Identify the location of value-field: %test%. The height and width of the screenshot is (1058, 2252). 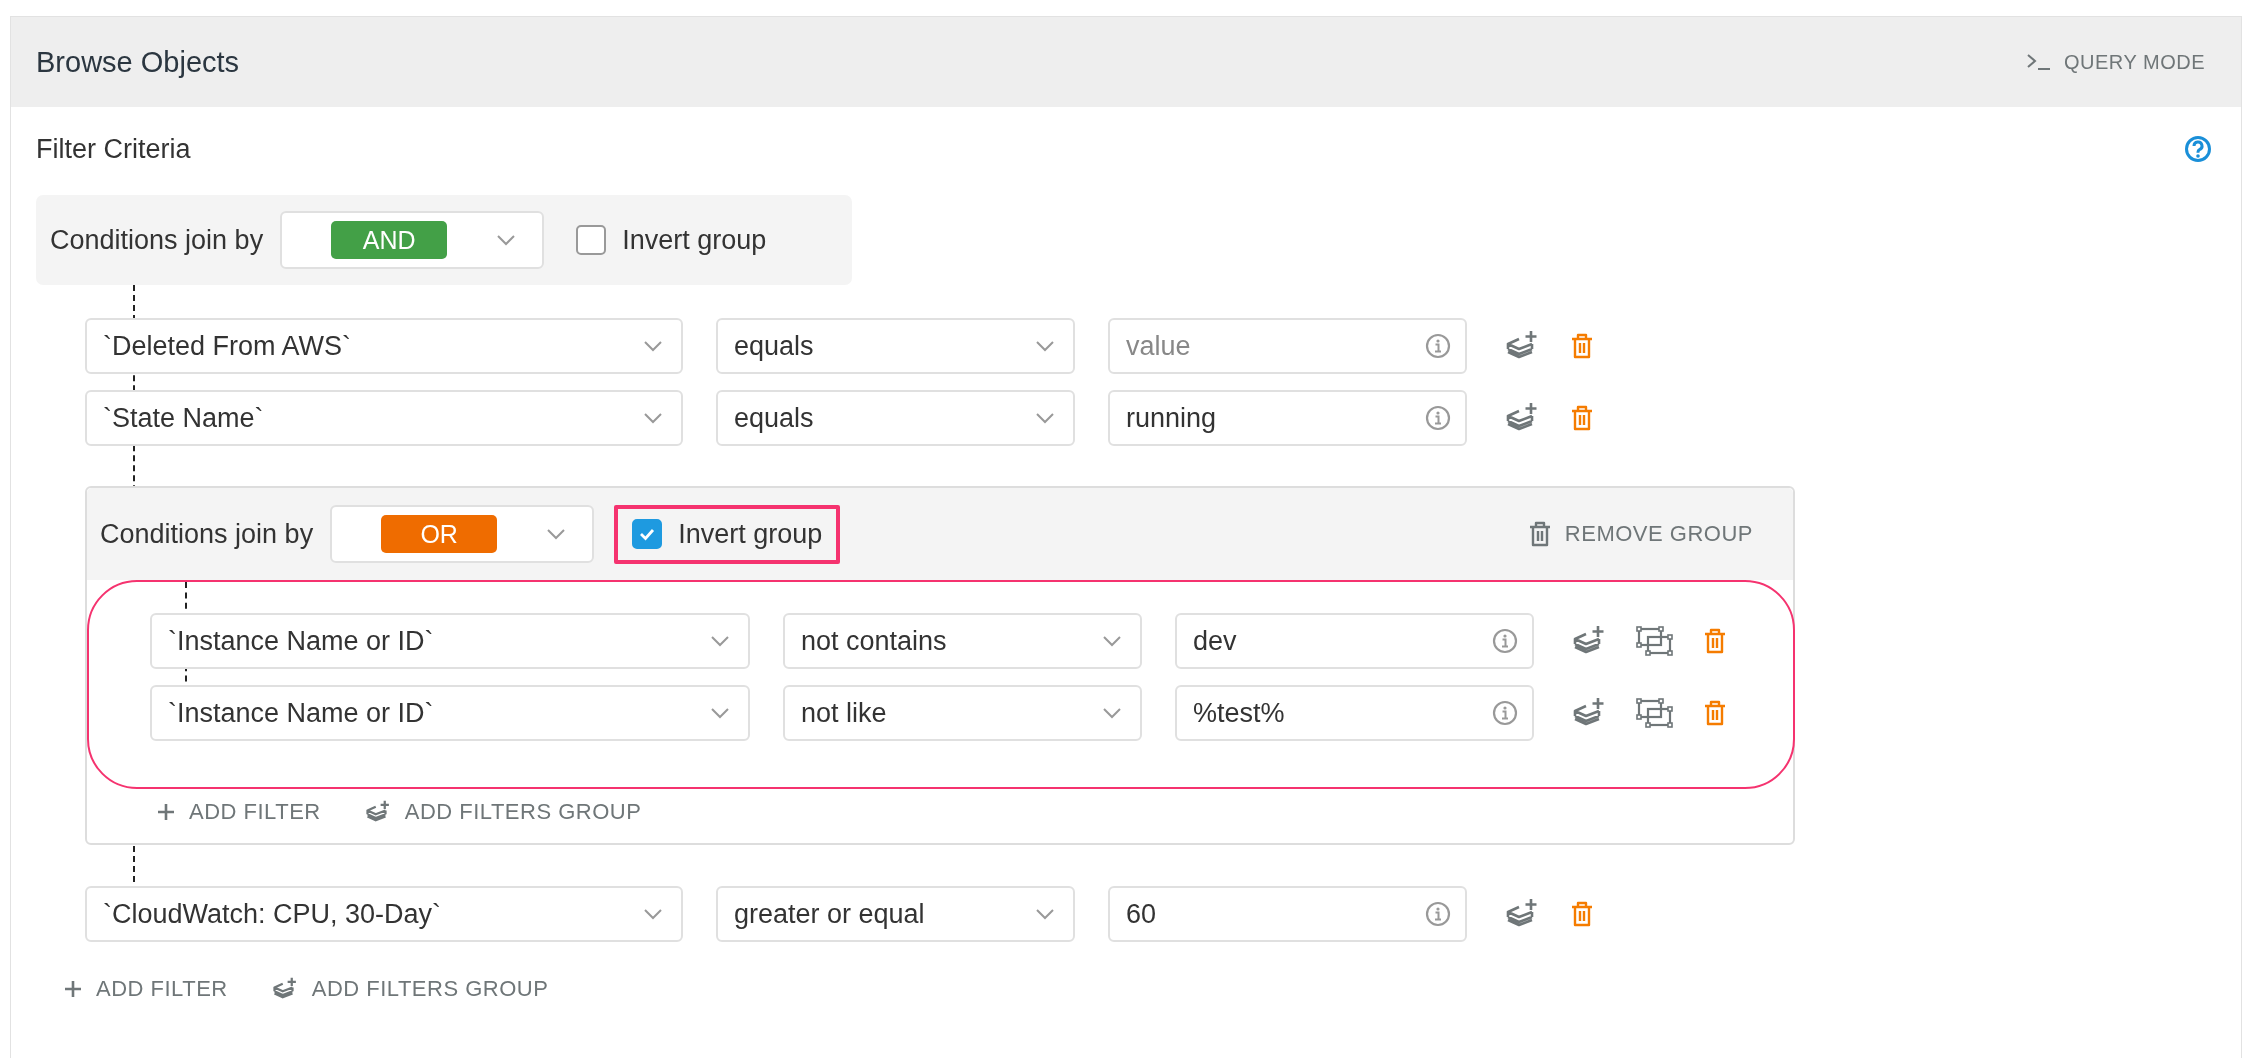
(1354, 713).